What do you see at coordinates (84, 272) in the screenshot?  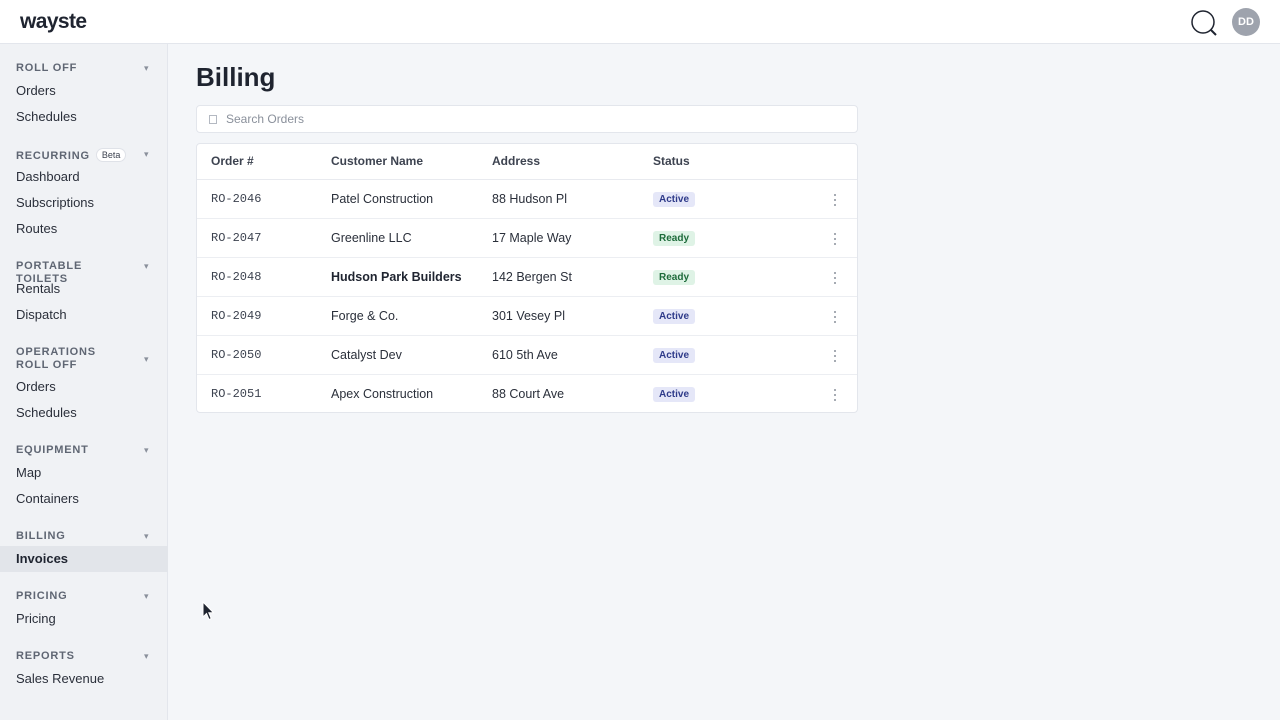 I see `sidebar-section-portable-toilets: Portable Toilets ▾` at bounding box center [84, 272].